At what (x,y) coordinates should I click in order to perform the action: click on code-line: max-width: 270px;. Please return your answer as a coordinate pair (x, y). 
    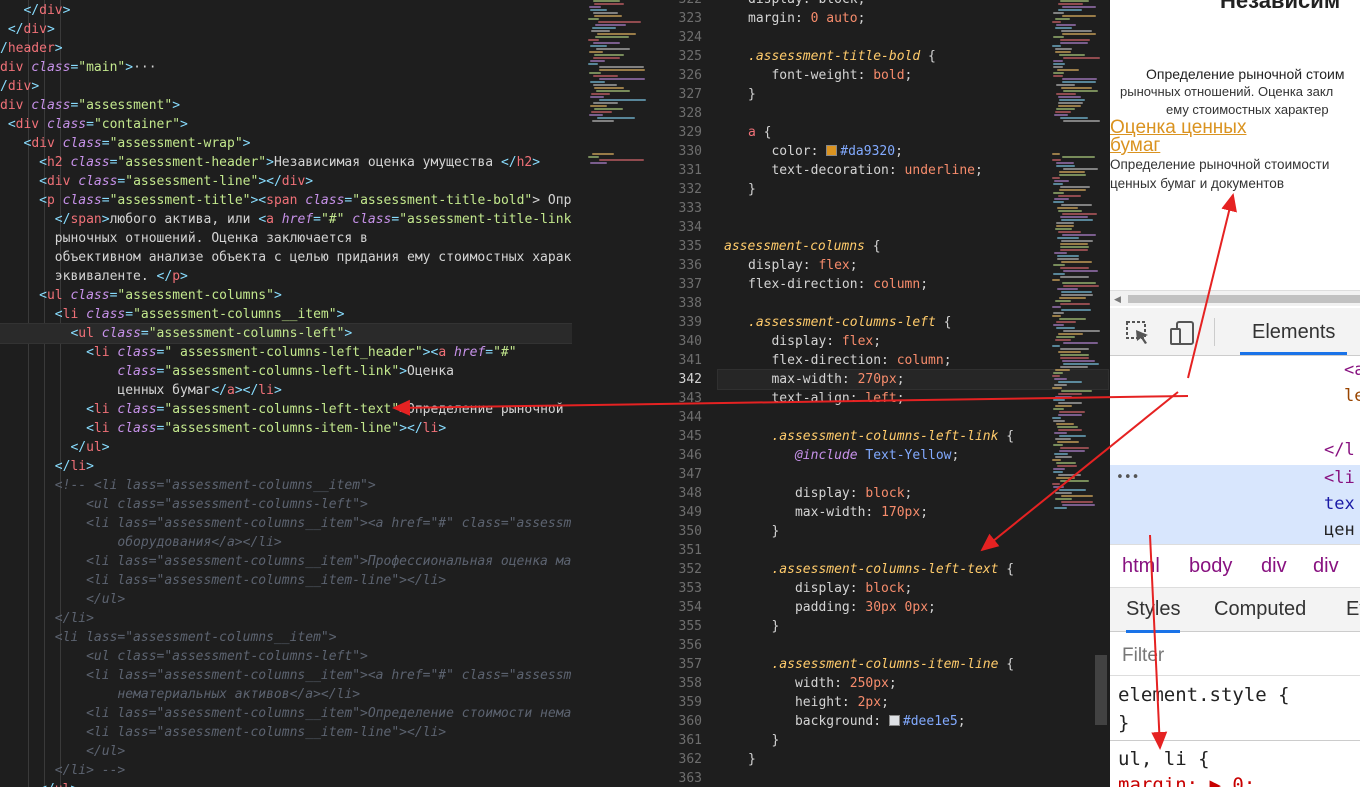
    Looking at the image, I should click on (913, 379).